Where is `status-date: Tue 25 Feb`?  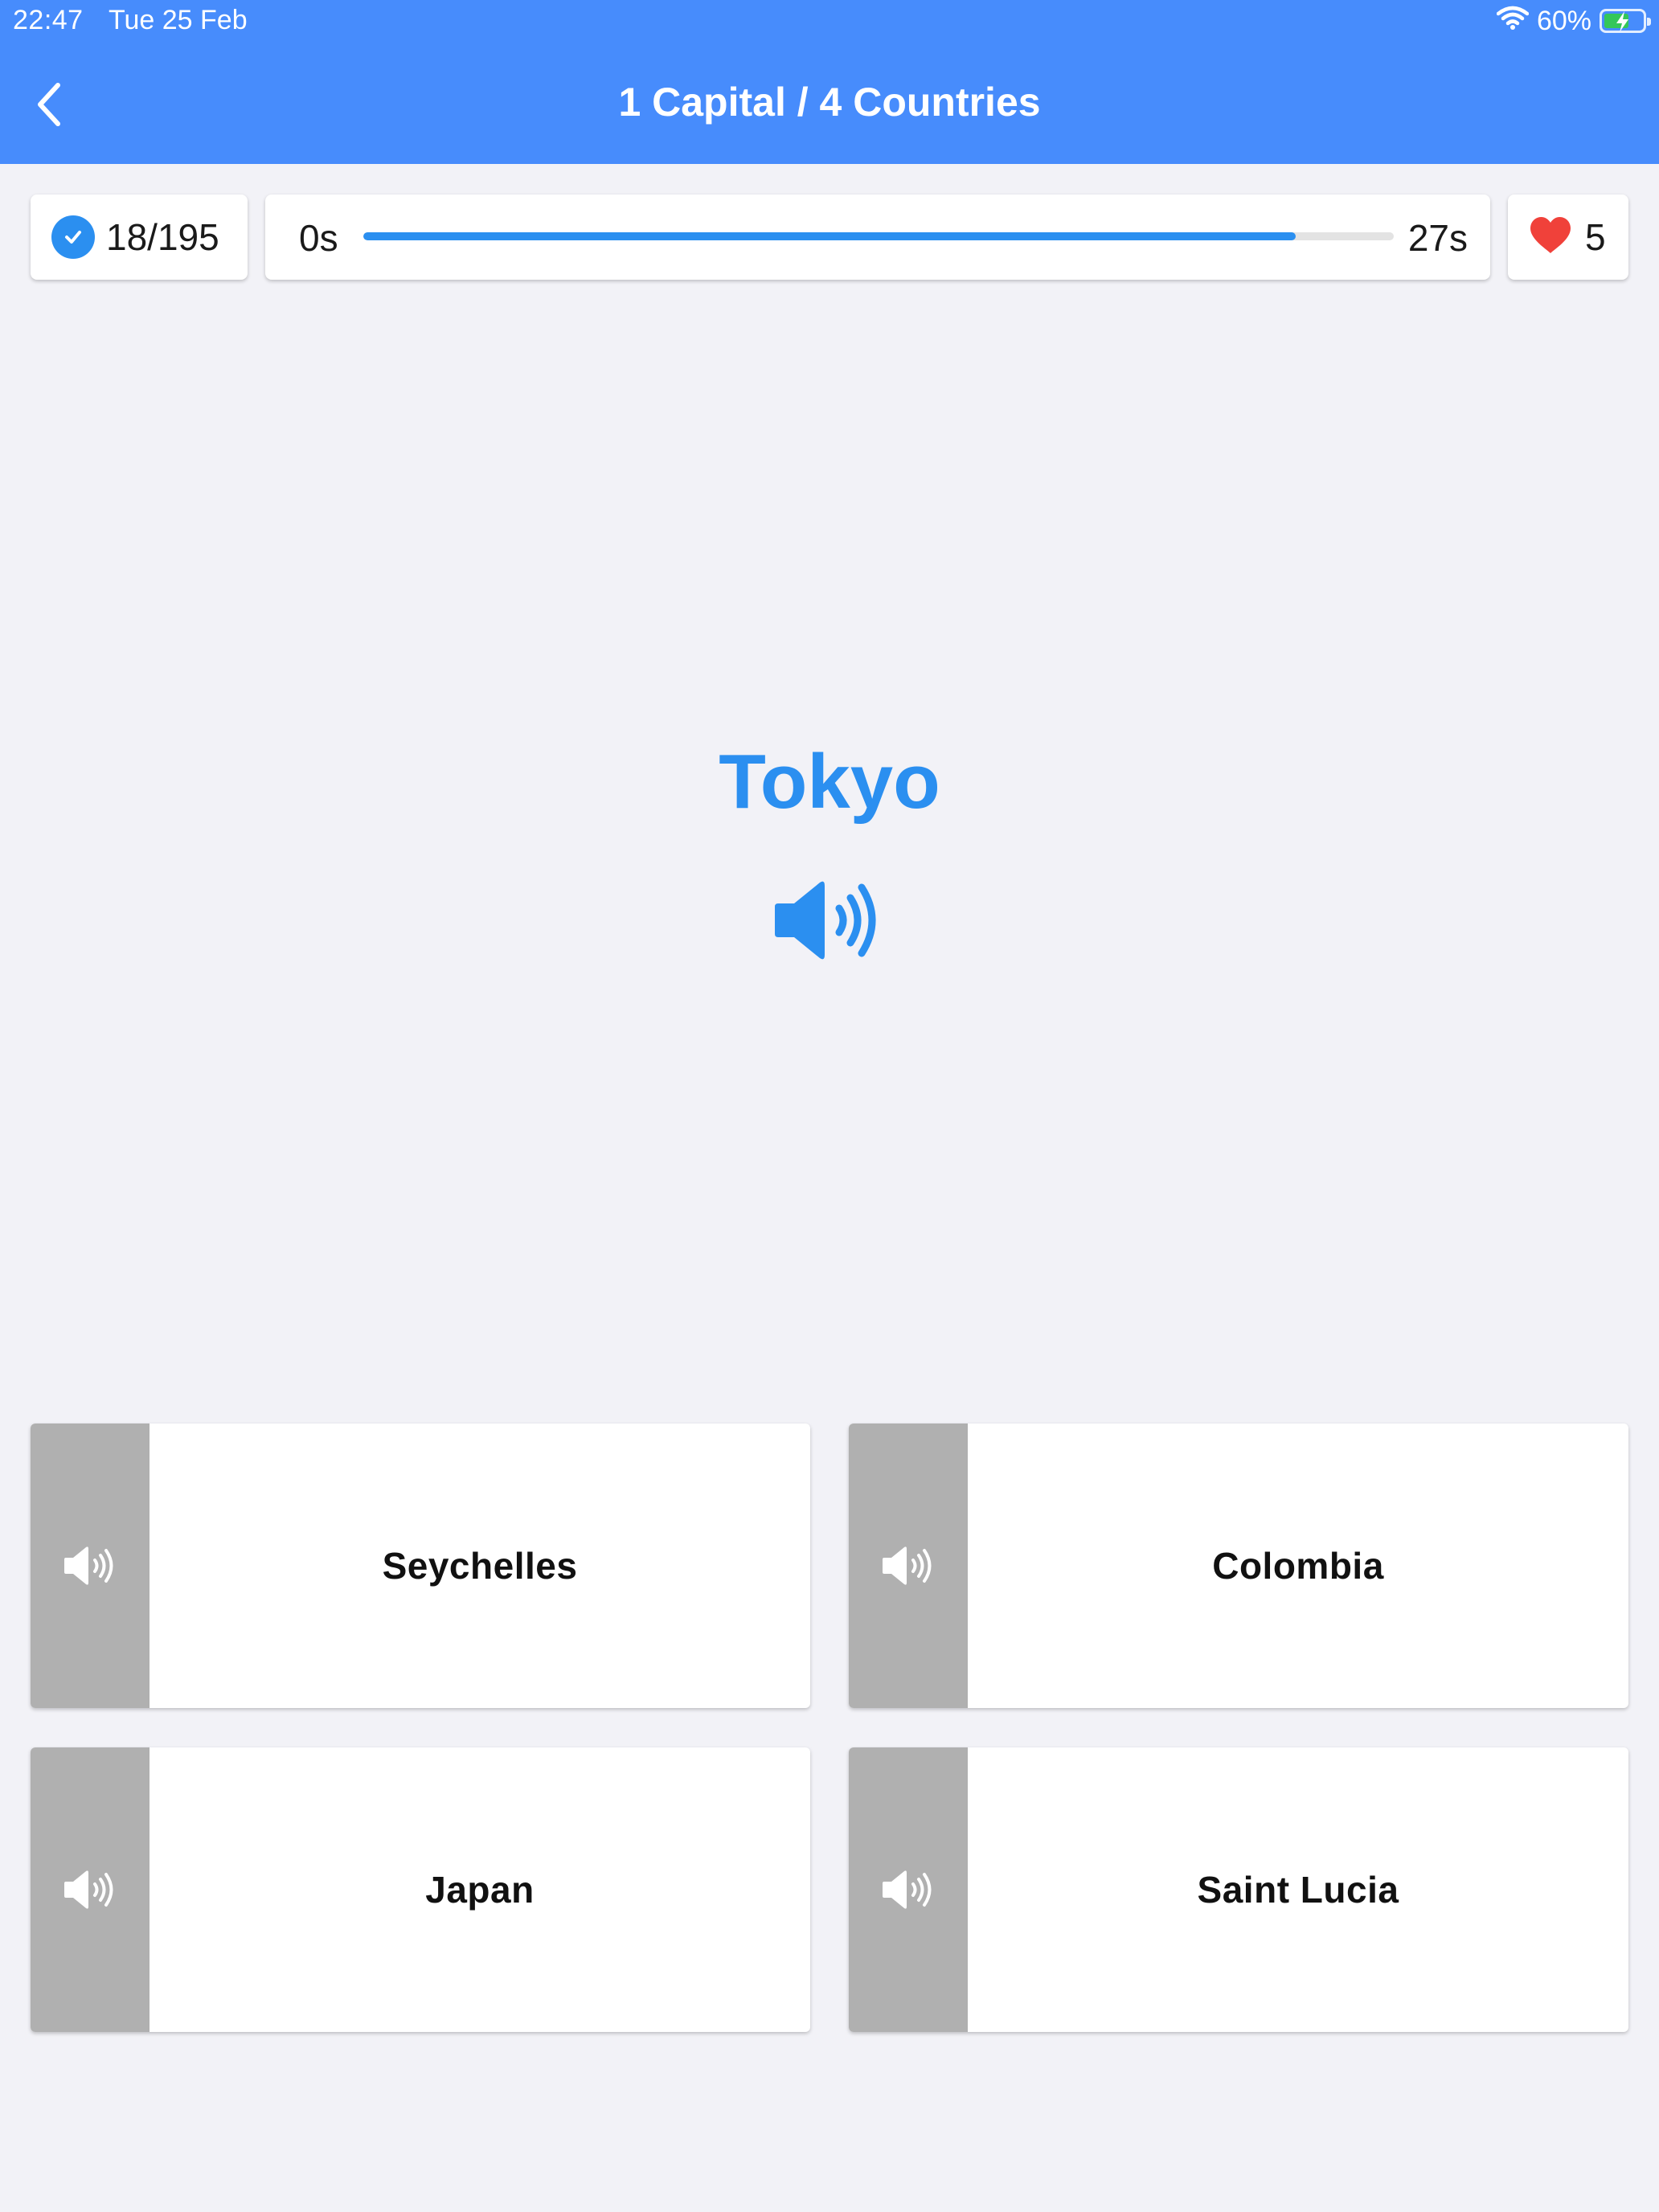 status-date: Tue 25 Feb is located at coordinates (178, 20).